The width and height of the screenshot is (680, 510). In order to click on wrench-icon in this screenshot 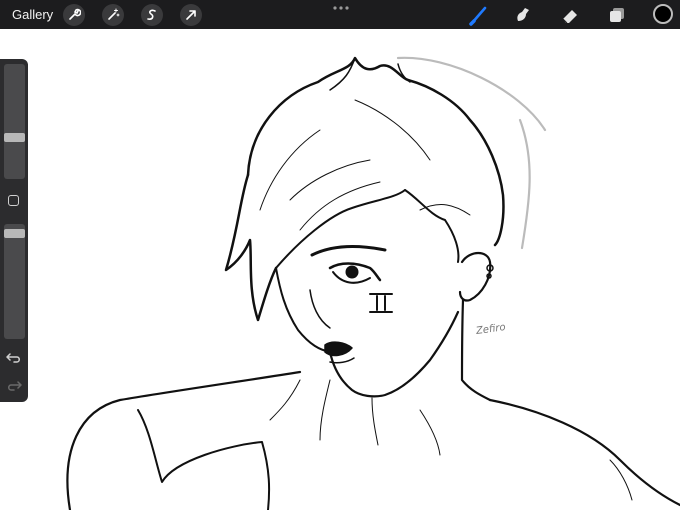, I will do `click(75, 14)`.